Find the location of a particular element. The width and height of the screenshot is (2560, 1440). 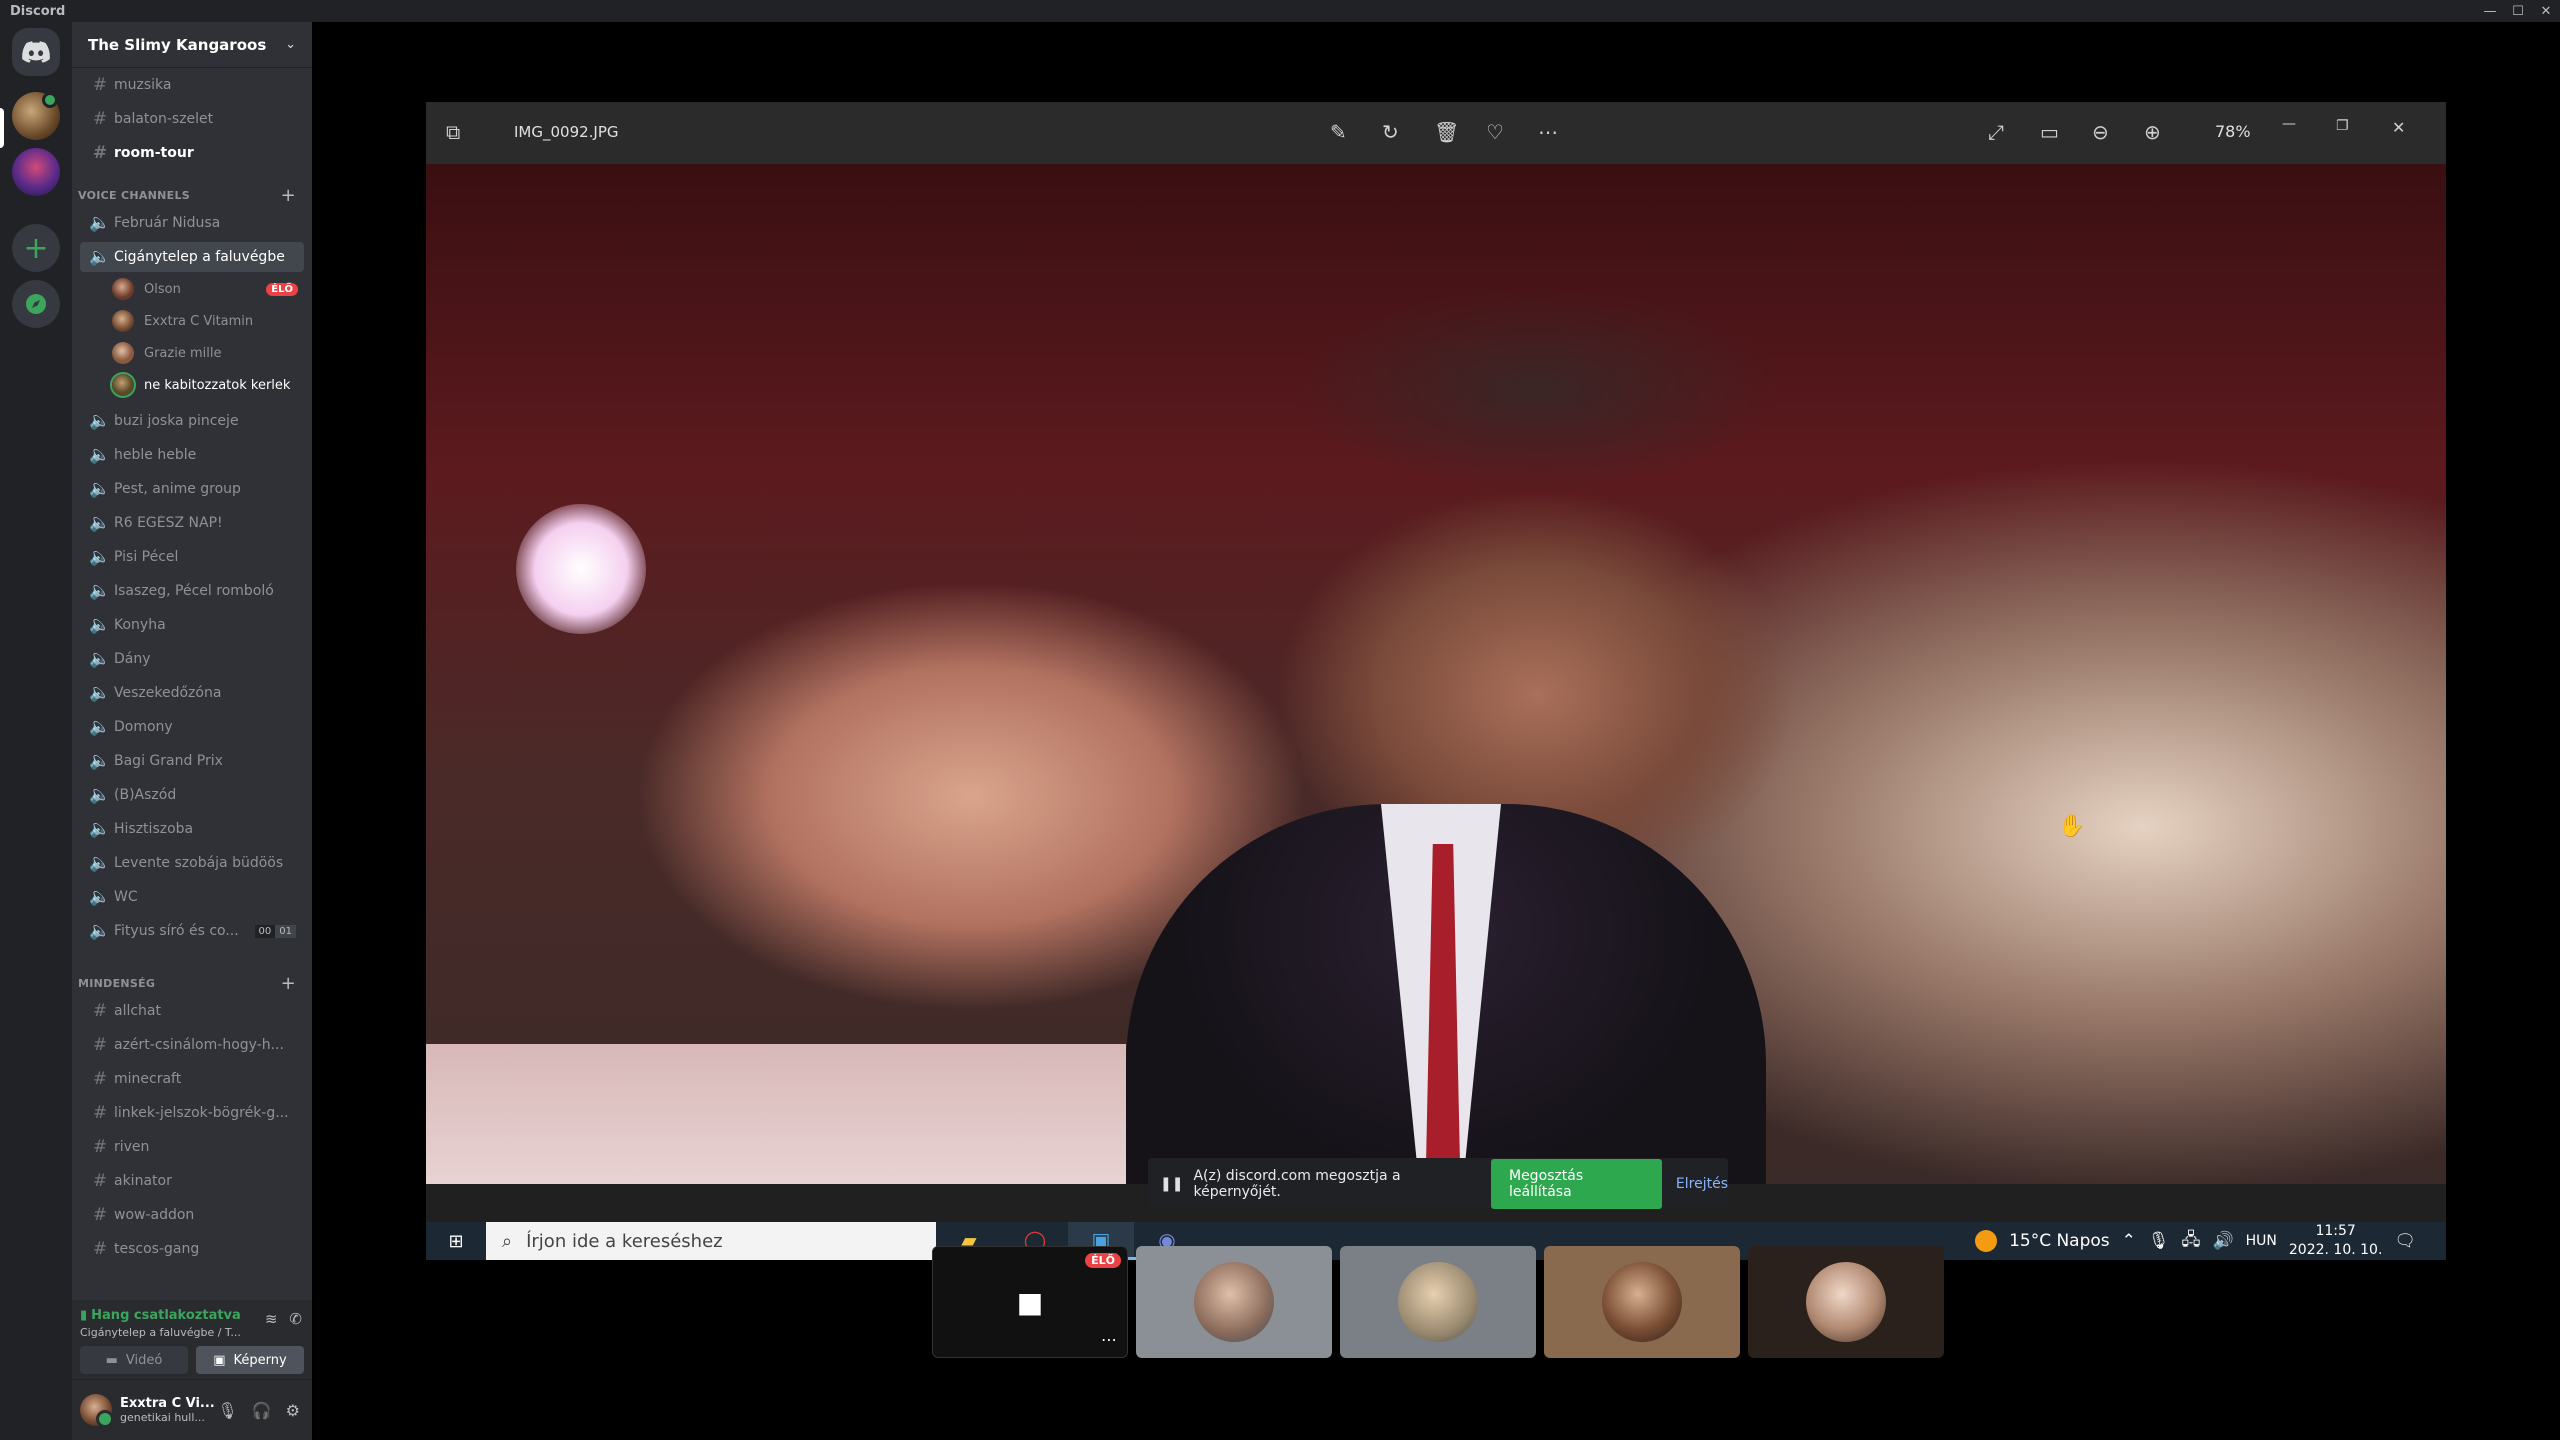

windows-start-icon: ⊞ is located at coordinates (456, 1241).